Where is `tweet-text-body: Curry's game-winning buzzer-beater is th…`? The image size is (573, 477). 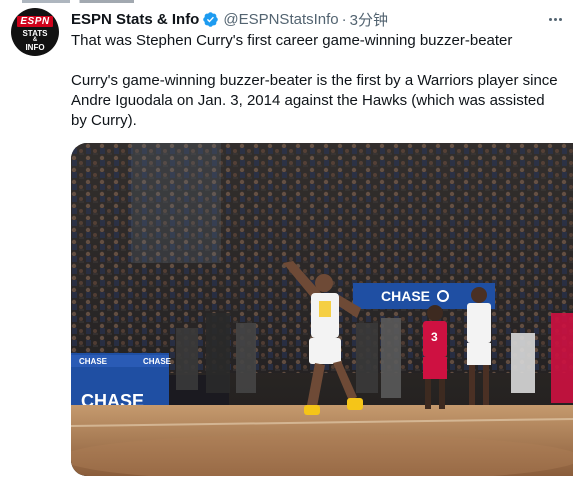
tweet-text-body: Curry's game-winning buzzer-beater is th… is located at coordinates (314, 100).